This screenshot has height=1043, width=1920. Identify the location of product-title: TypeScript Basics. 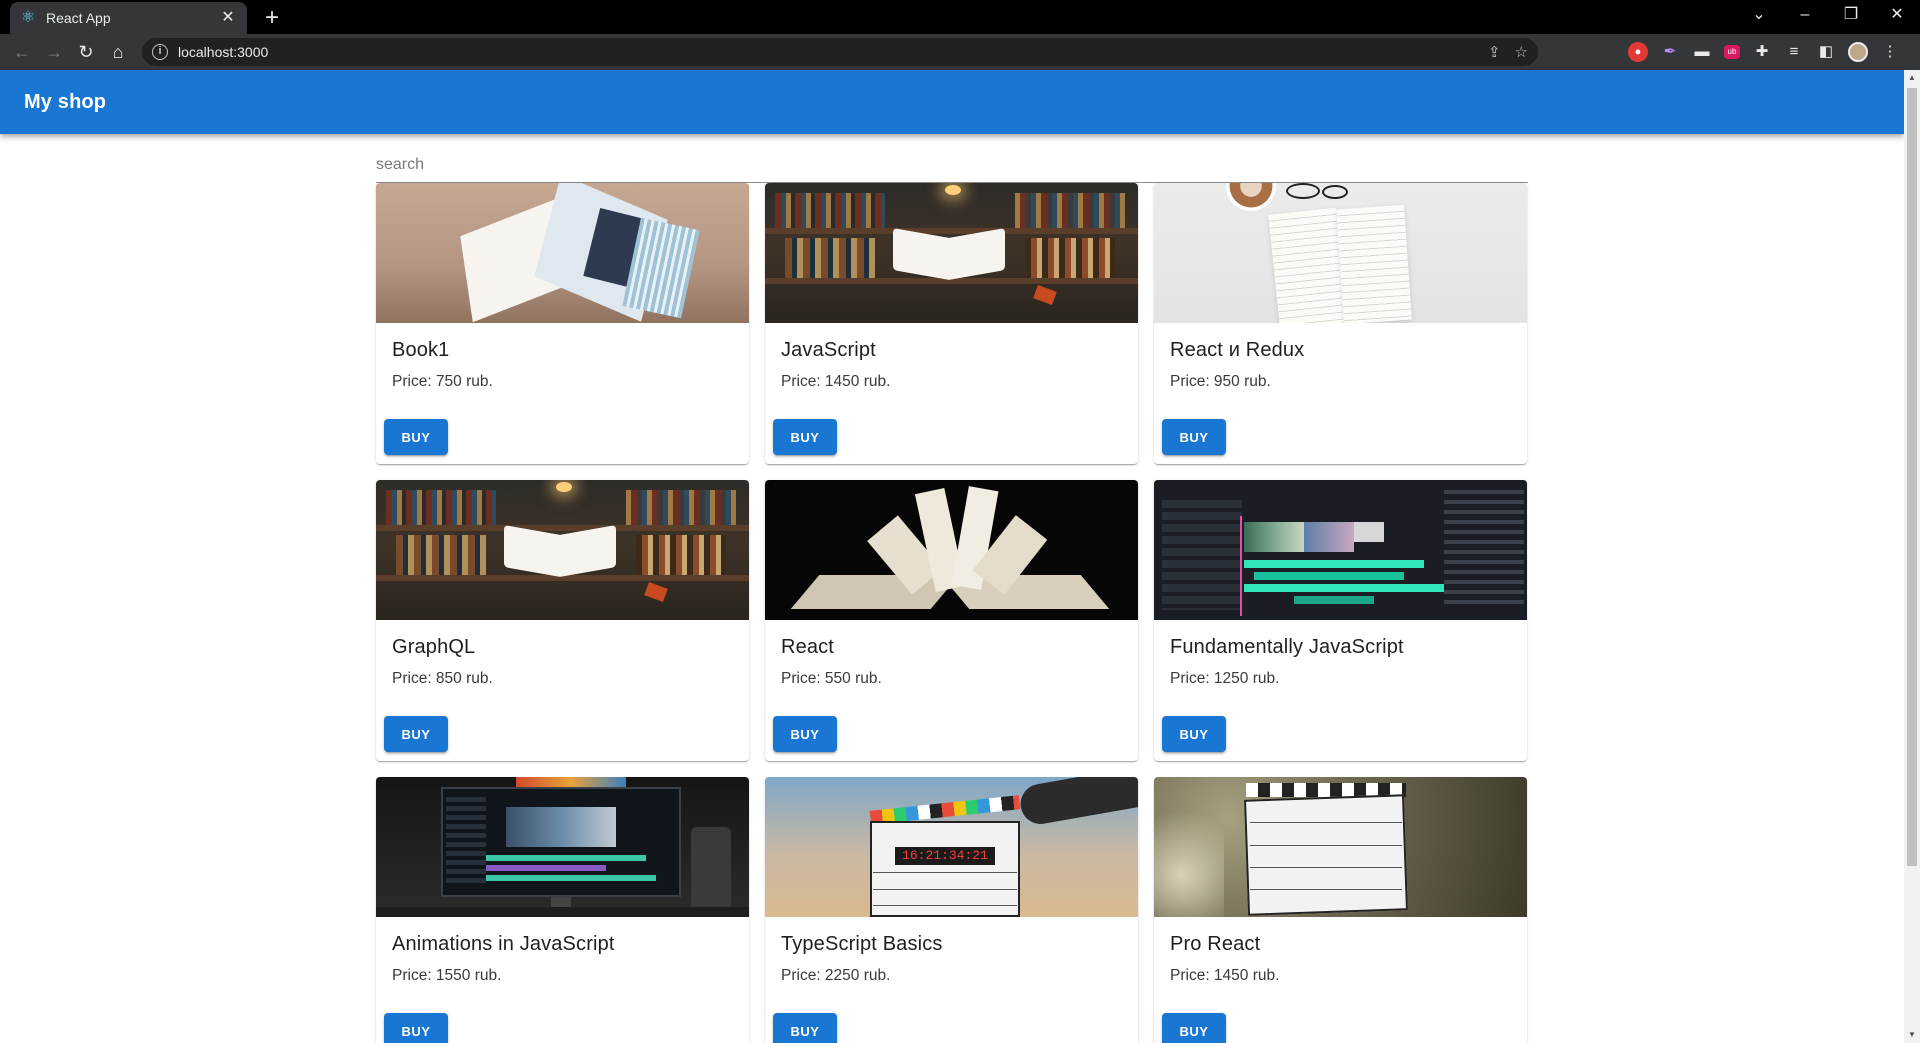
(862, 944).